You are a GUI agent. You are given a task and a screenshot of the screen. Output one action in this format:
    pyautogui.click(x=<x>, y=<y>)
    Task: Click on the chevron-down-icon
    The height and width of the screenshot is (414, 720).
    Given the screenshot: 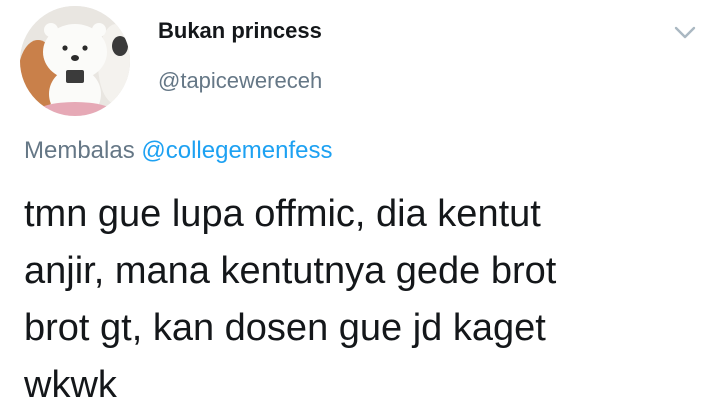 What is the action you would take?
    pyautogui.click(x=685, y=32)
    